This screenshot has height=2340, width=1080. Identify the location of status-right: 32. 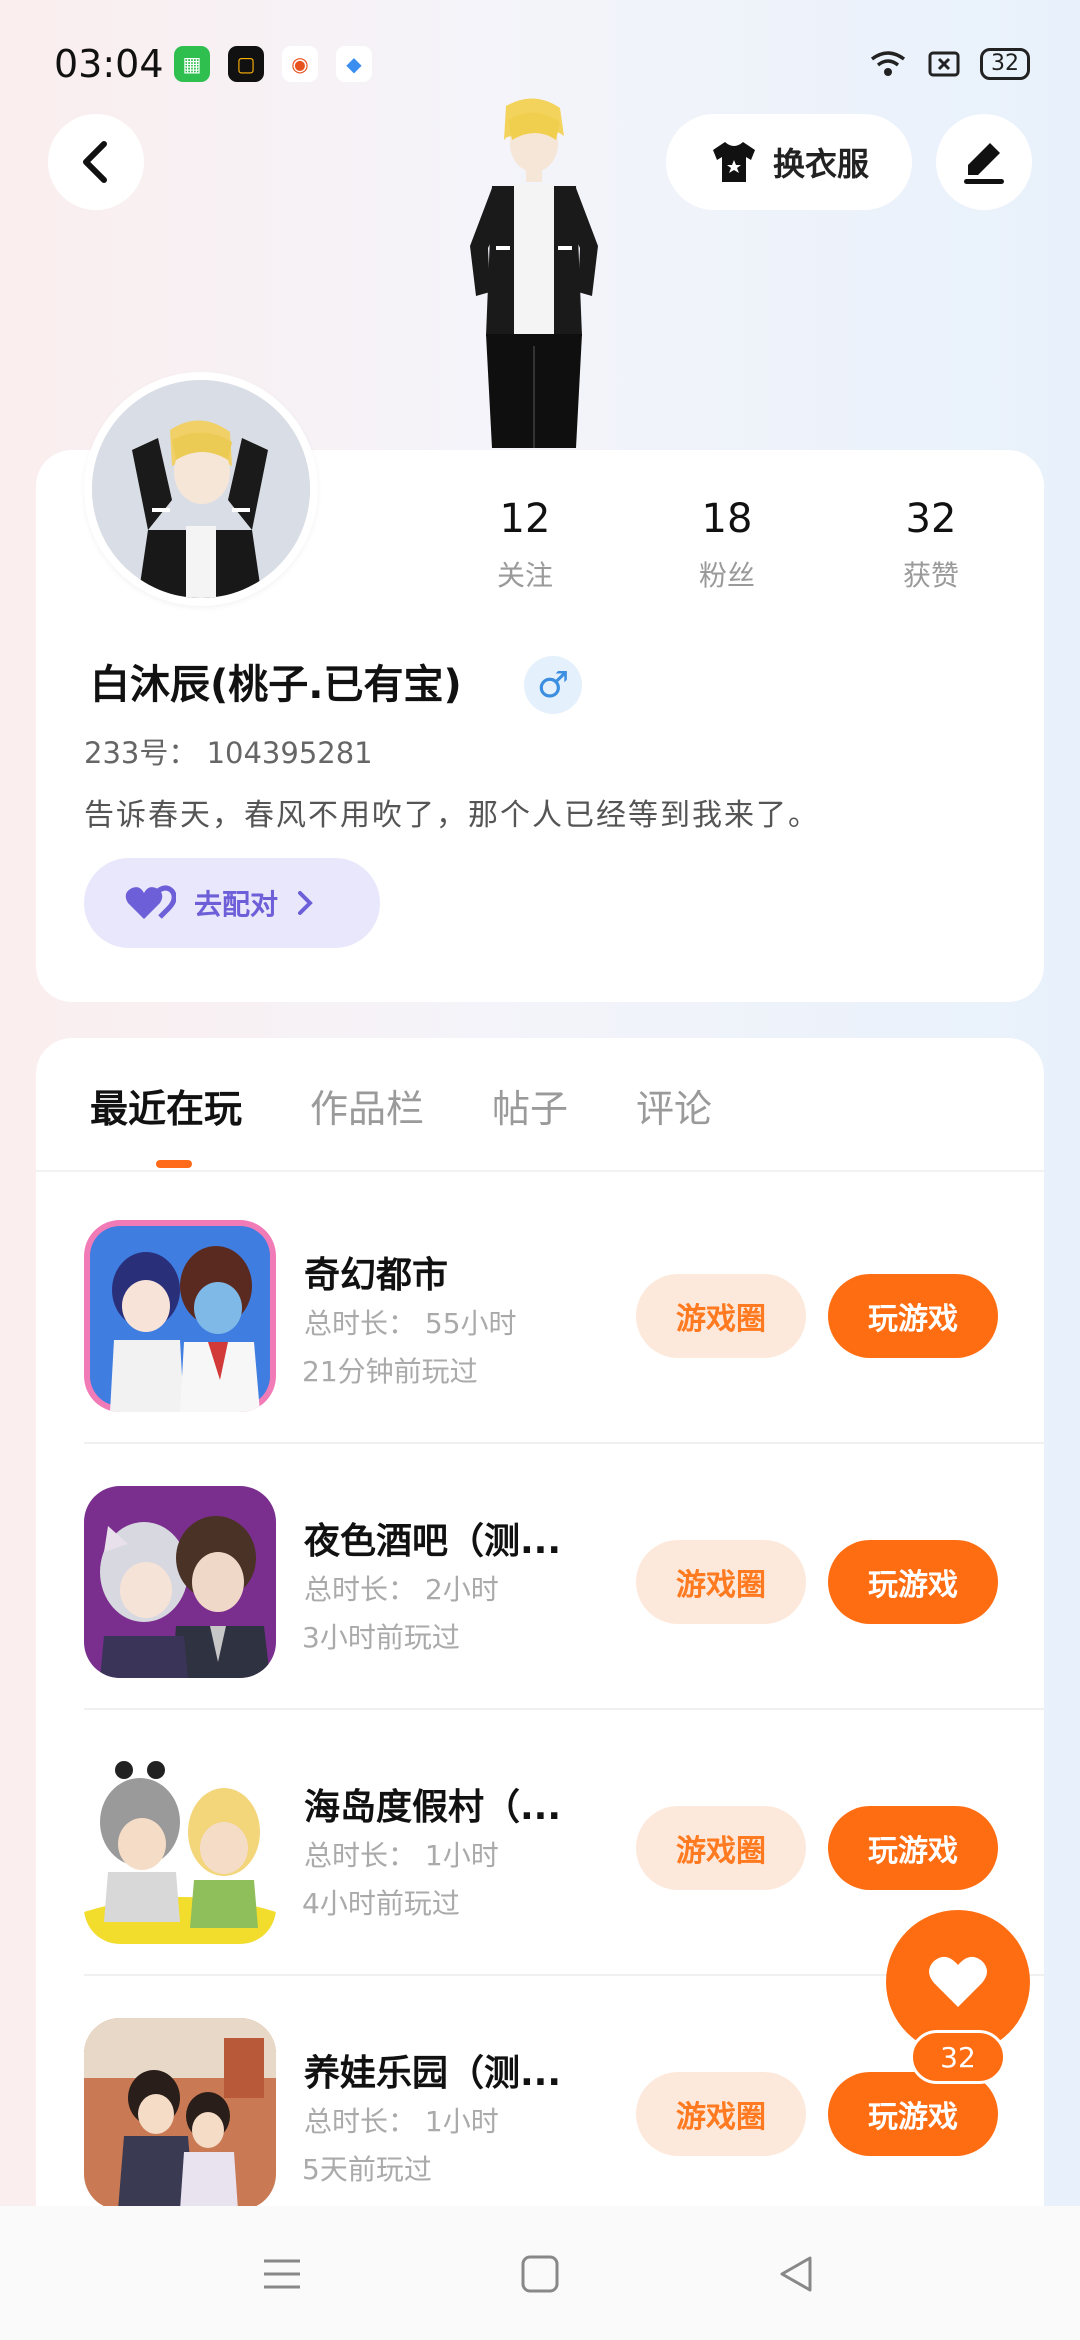
(949, 64).